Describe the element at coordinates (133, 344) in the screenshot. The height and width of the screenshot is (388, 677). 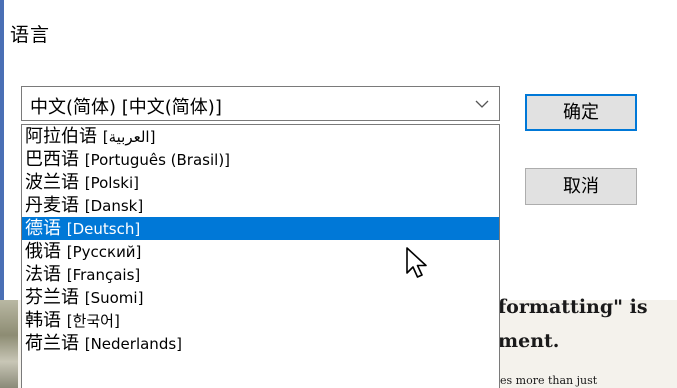
I see `language-option-native: [Nederlands]` at that location.